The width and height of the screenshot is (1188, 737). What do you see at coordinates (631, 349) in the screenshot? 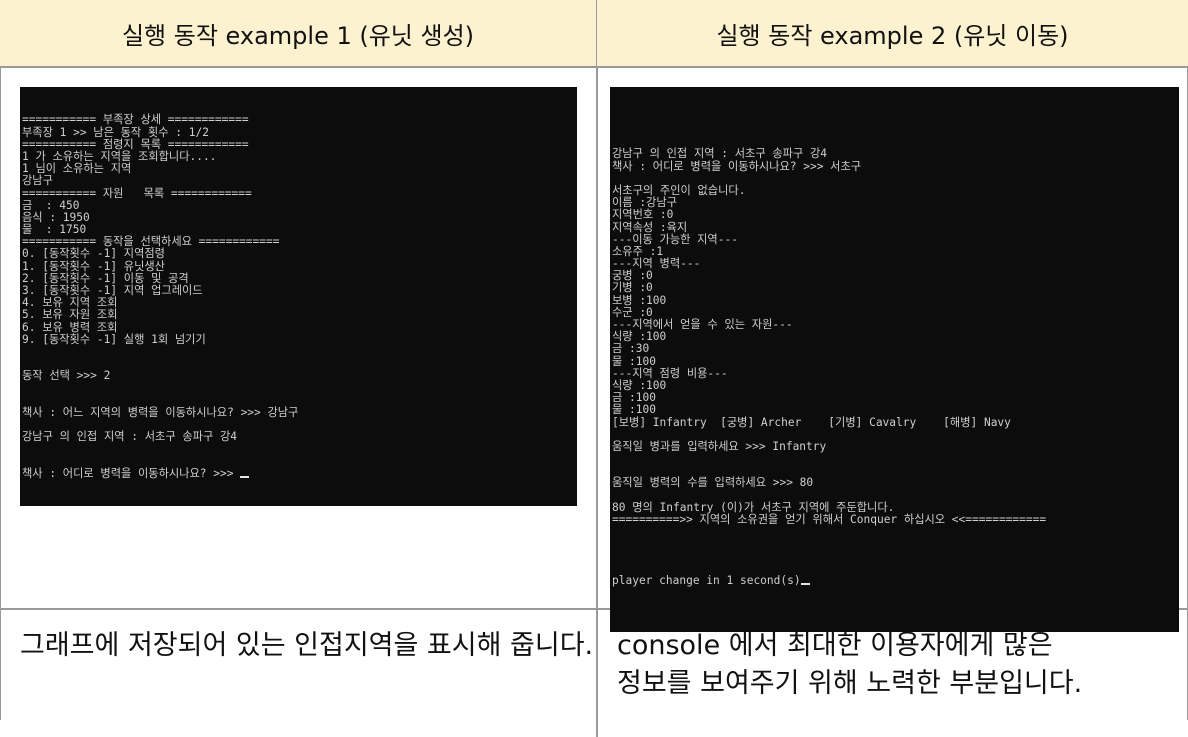
I see `console-line: 금 :30` at bounding box center [631, 349].